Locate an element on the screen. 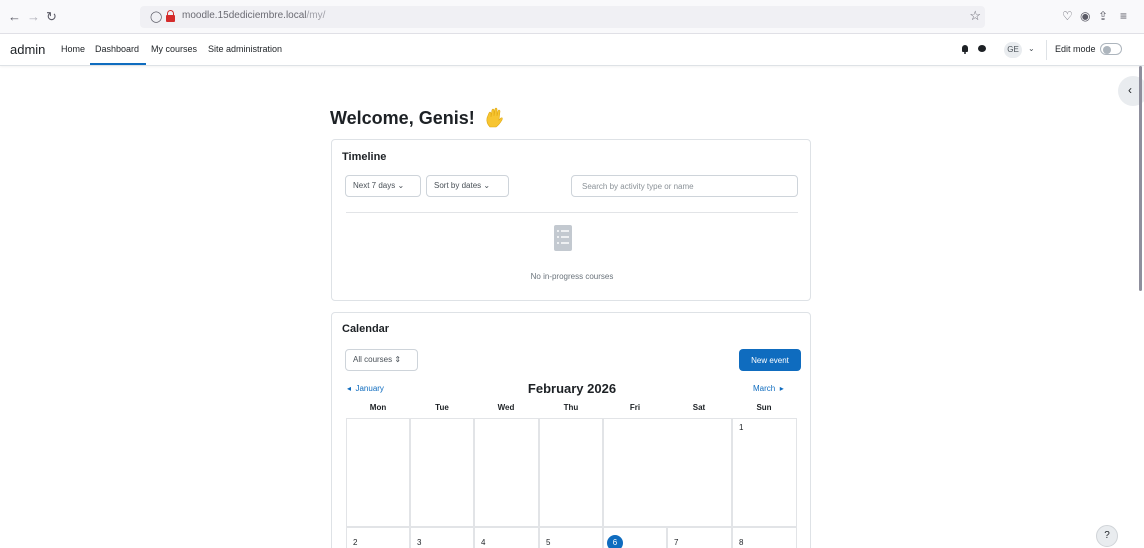 This screenshot has height=548, width=1144. next-month-link: March ▸ is located at coordinates (768, 388).